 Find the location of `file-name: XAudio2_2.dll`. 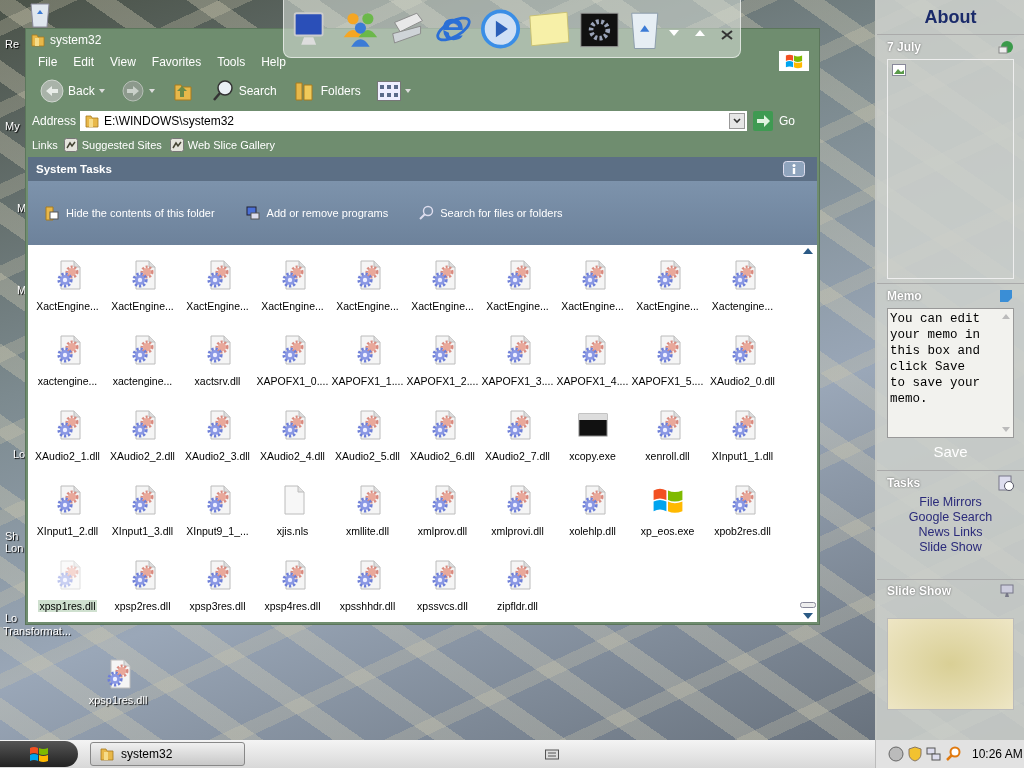

file-name: XAudio2_2.dll is located at coordinates (142, 456).